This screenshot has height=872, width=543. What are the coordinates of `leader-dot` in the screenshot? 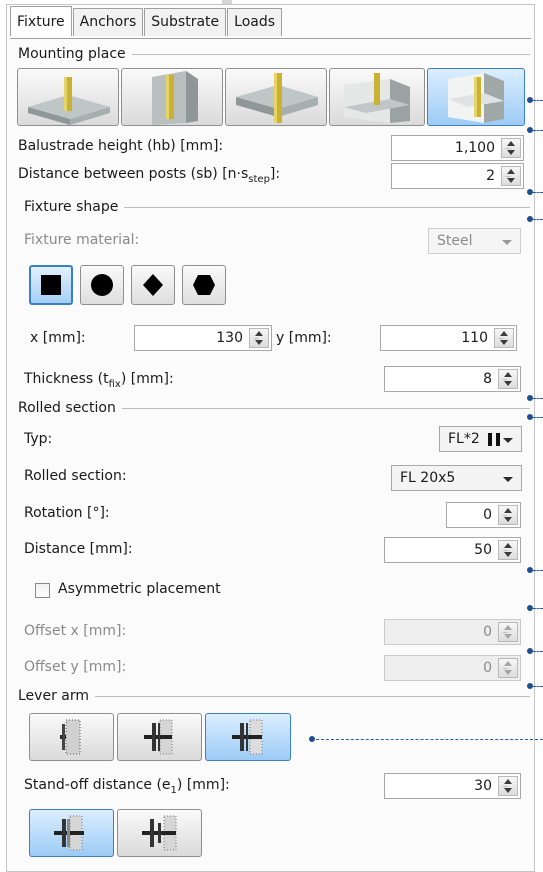 It's located at (312, 739).